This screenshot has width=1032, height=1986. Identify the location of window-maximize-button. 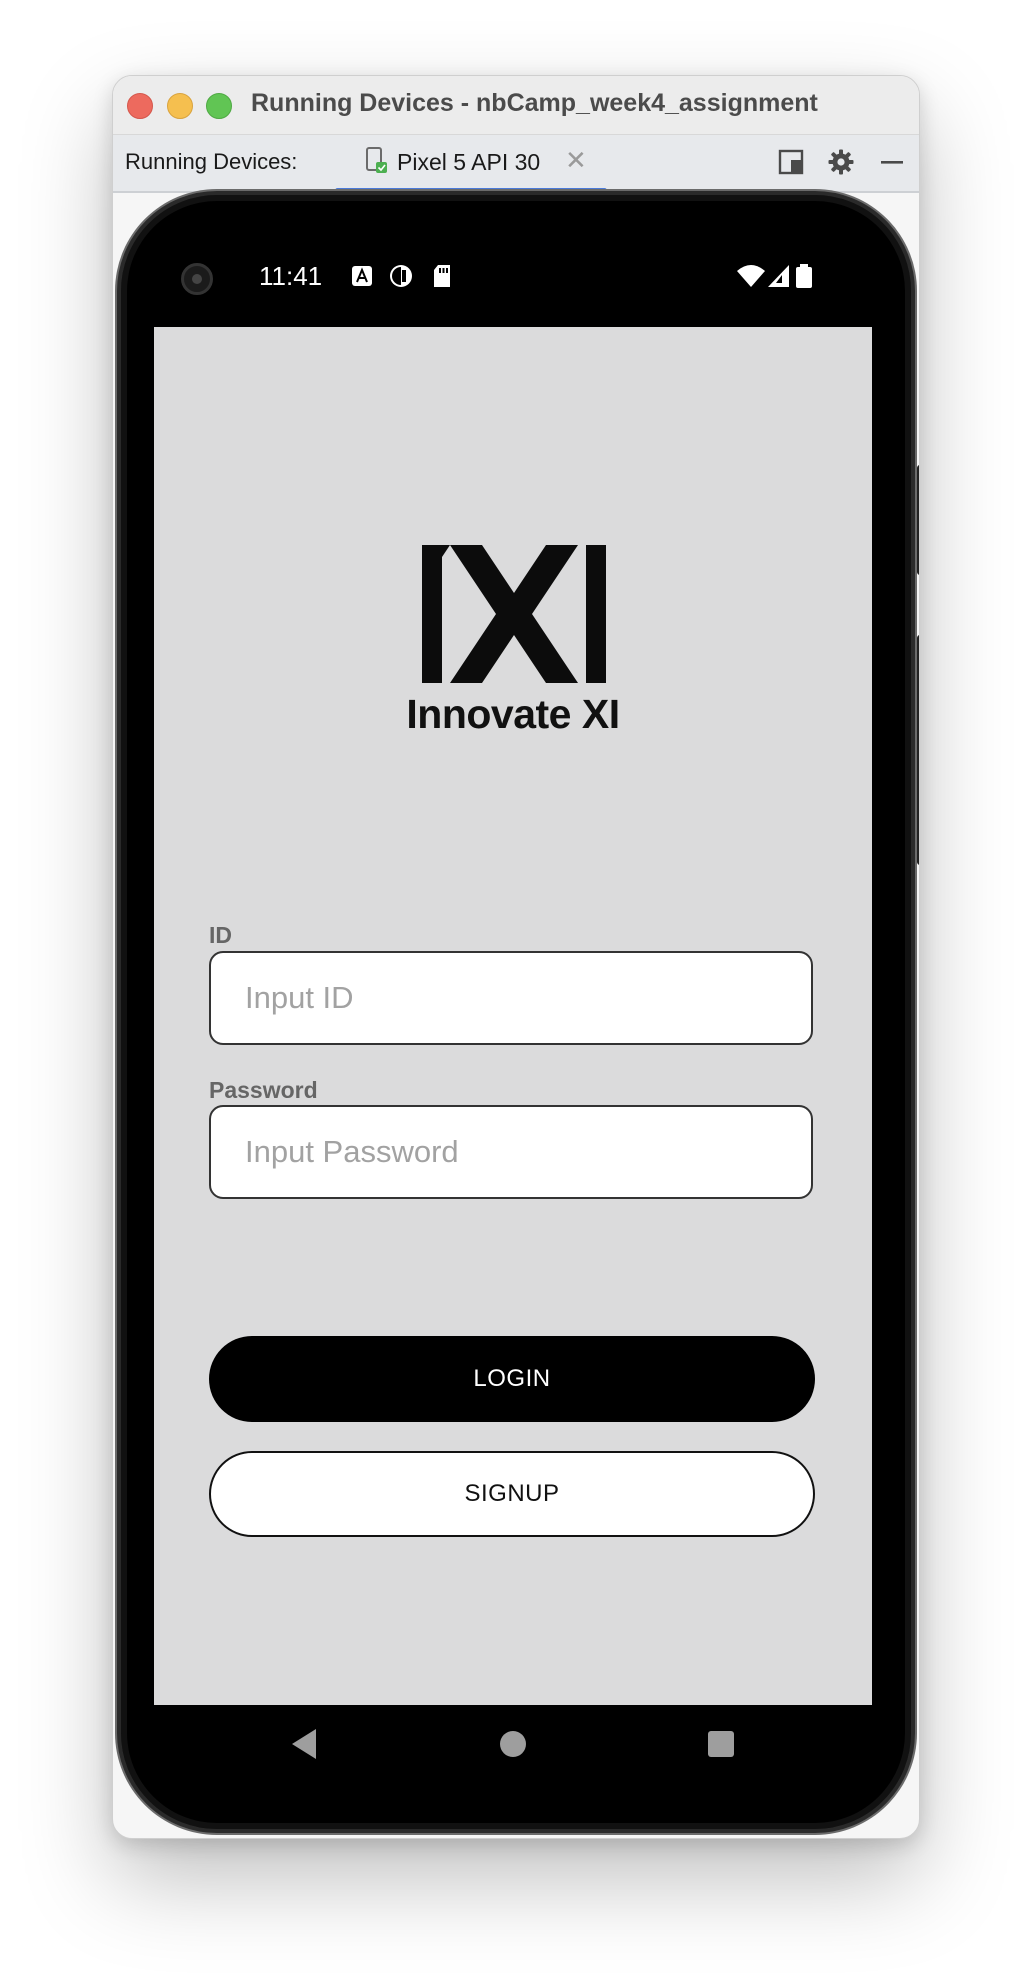
(219, 106).